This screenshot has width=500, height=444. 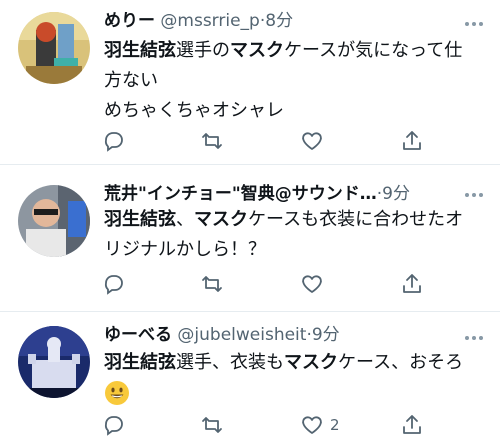 What do you see at coordinates (284, 362) in the screenshot?
I see `text-line: 羽生結弦選手、衣装もマスクケース、おそろ` at bounding box center [284, 362].